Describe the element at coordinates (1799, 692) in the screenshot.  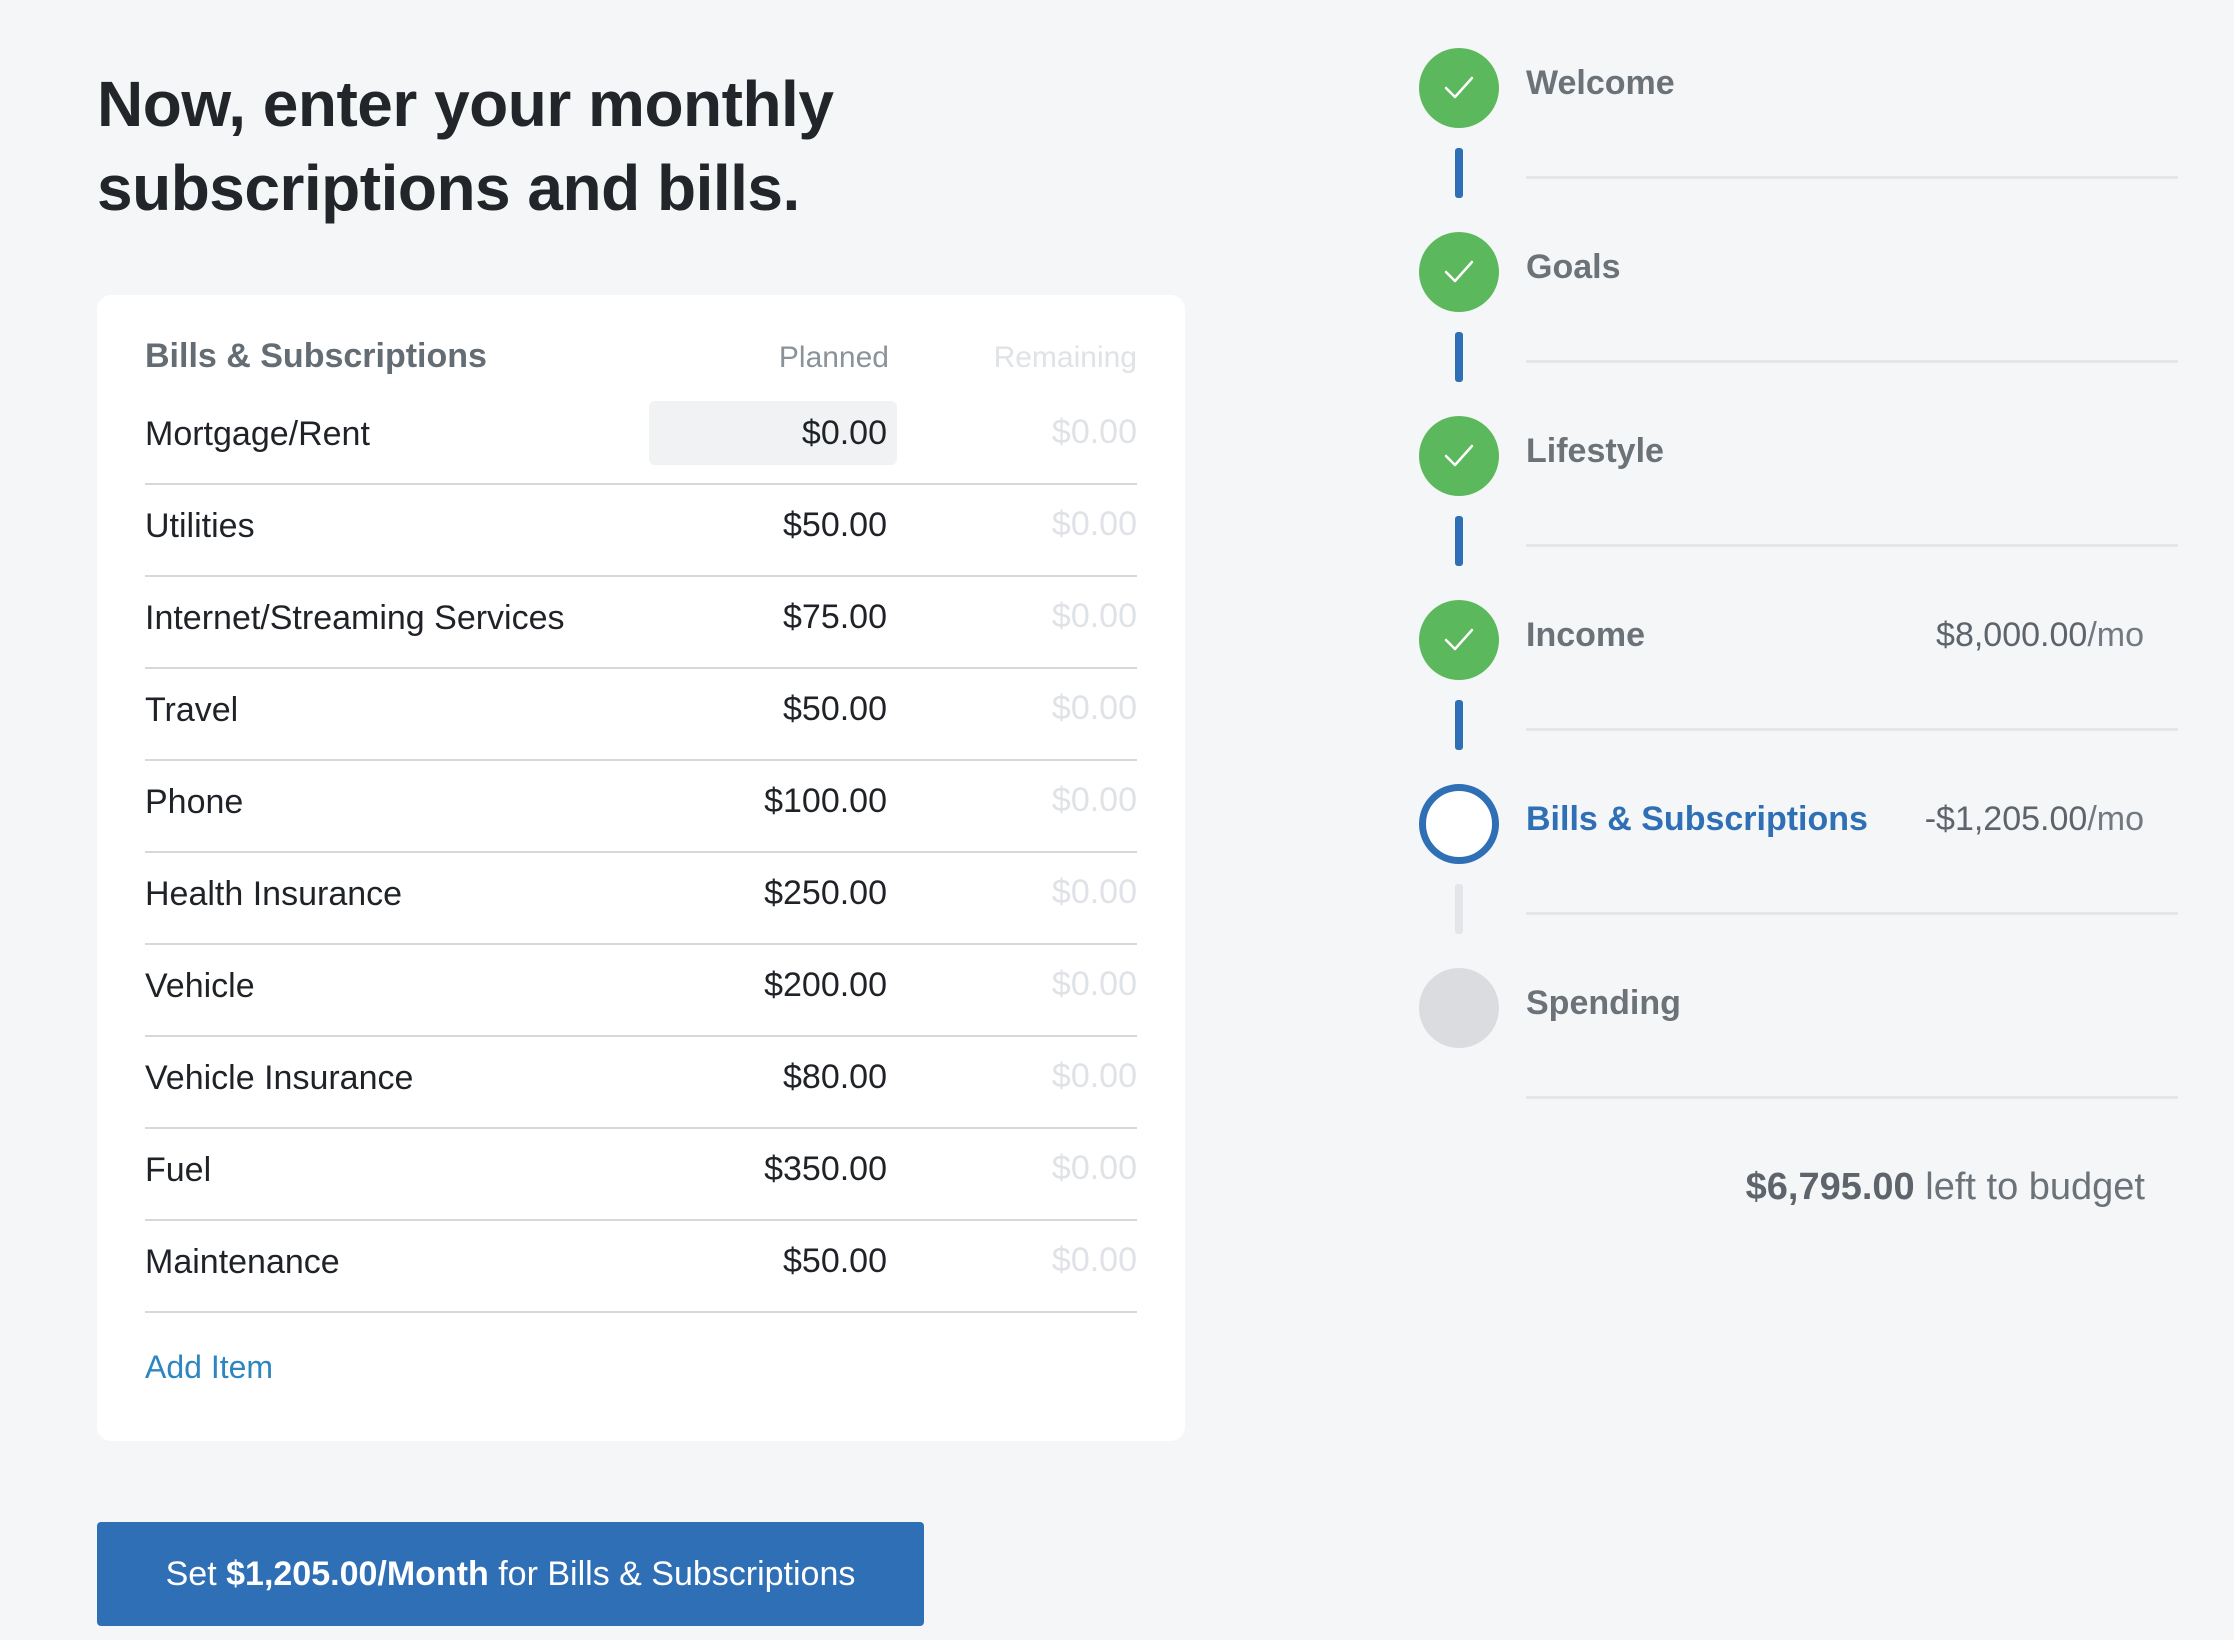
I see `step-income: Income $8,000.00/mo` at that location.